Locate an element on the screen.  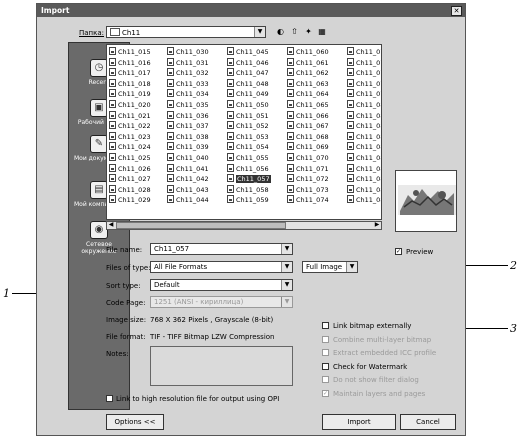
file-item: Ch11_030 is located at coordinates (188, 52).